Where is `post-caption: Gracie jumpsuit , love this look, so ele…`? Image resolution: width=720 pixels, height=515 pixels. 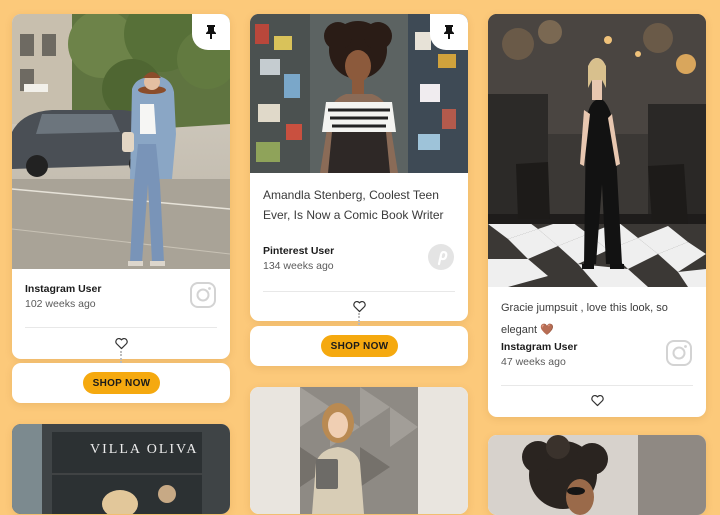
post-caption: Gracie jumpsuit , love this look, so ele… is located at coordinates (584, 319).